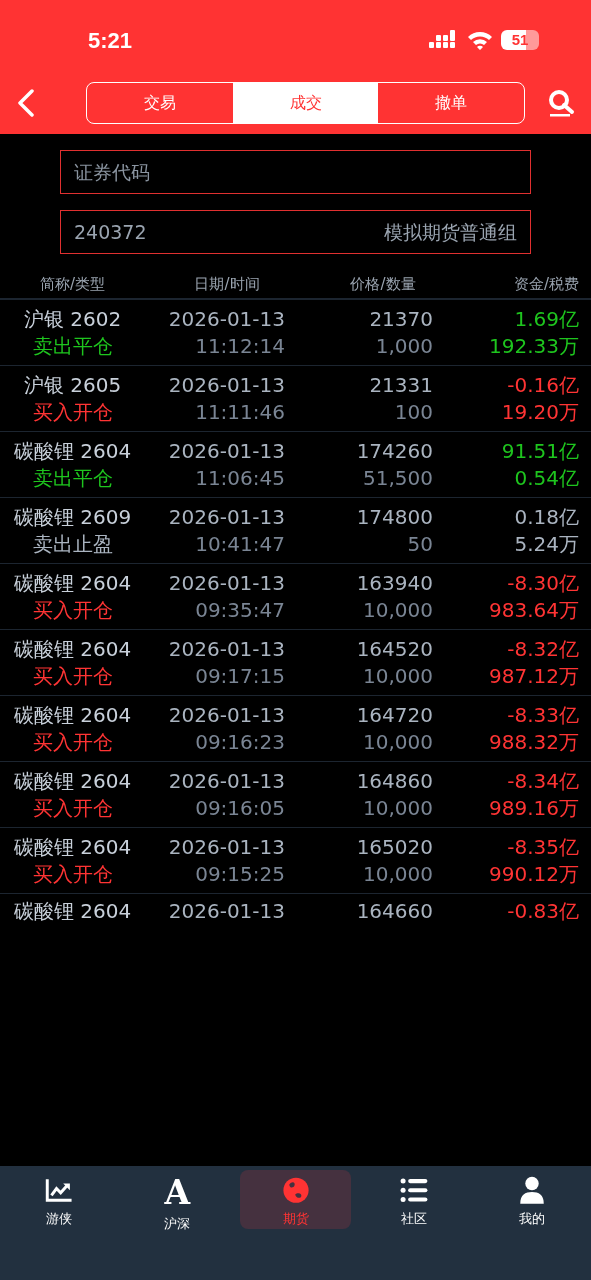 This screenshot has width=591, height=1280. I want to click on trade-fee: 988.32万, so click(533, 742).